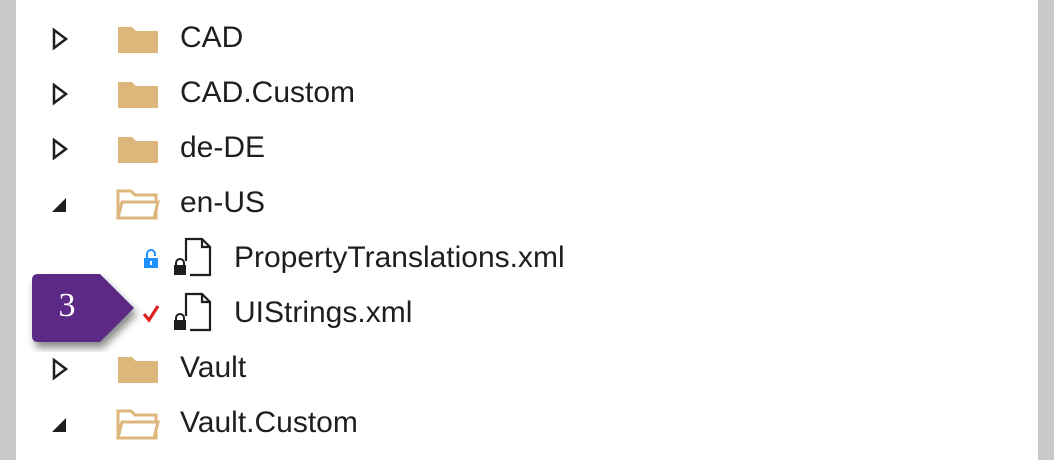  I want to click on locked-icon, so click(151, 259).